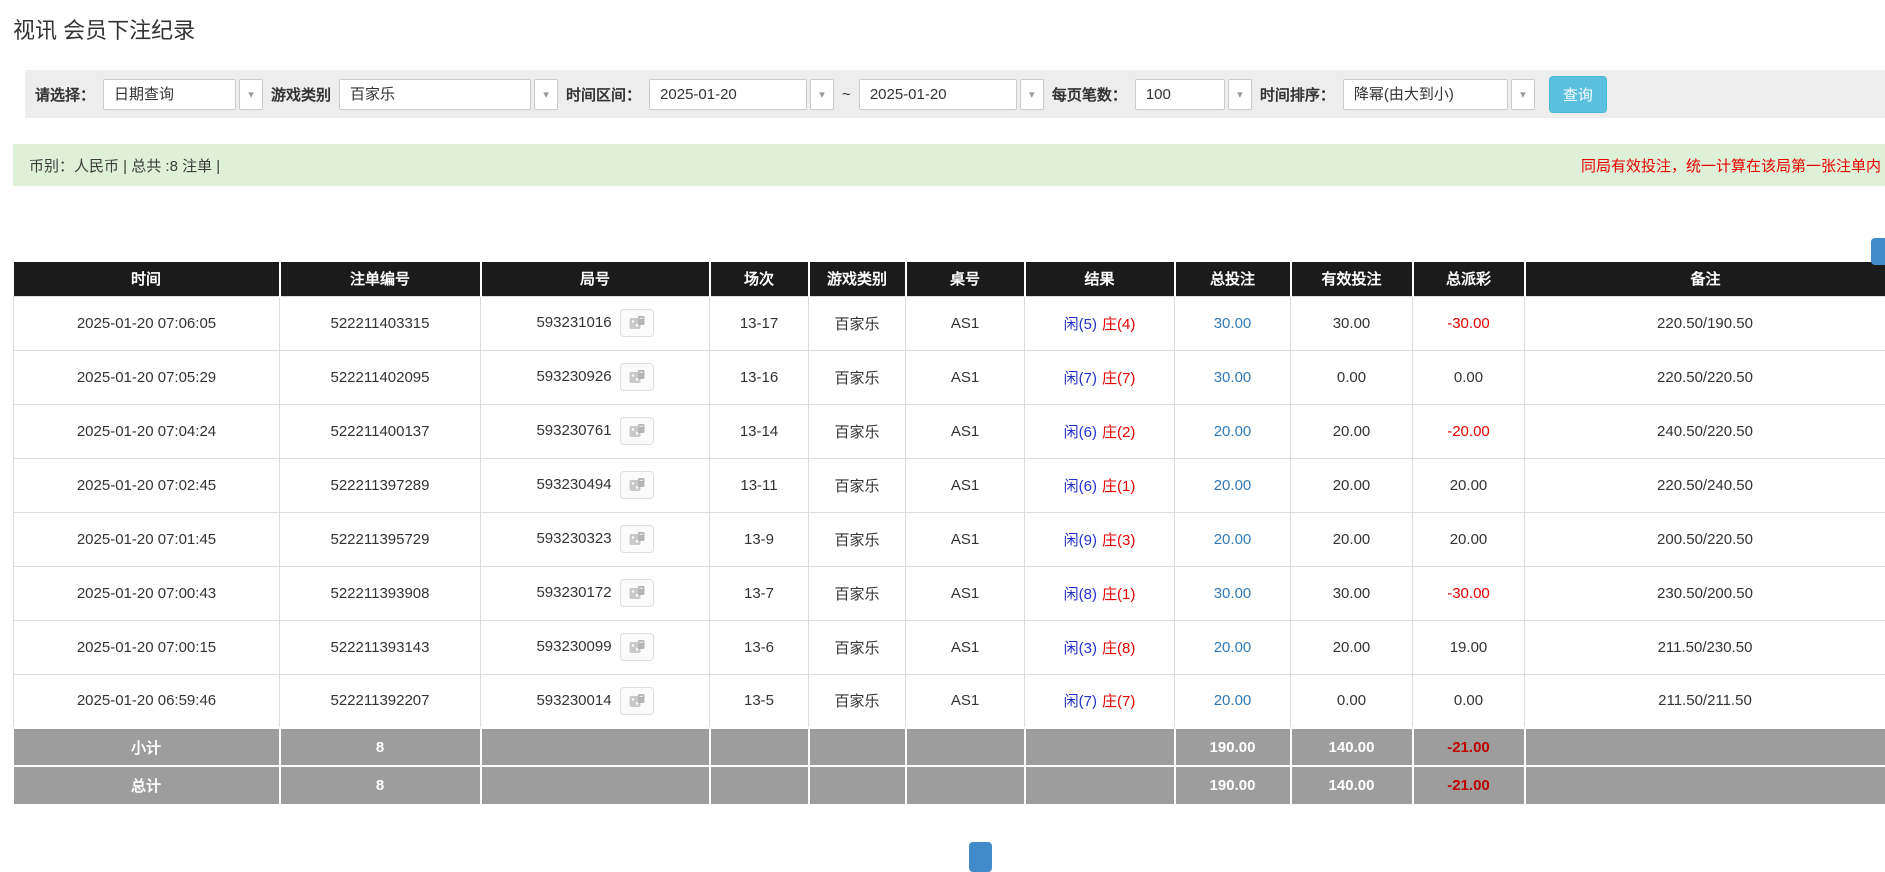  What do you see at coordinates (124, 165) in the screenshot?
I see `summary-info: 币别：人民币 | 总共 :8 注单 |` at bounding box center [124, 165].